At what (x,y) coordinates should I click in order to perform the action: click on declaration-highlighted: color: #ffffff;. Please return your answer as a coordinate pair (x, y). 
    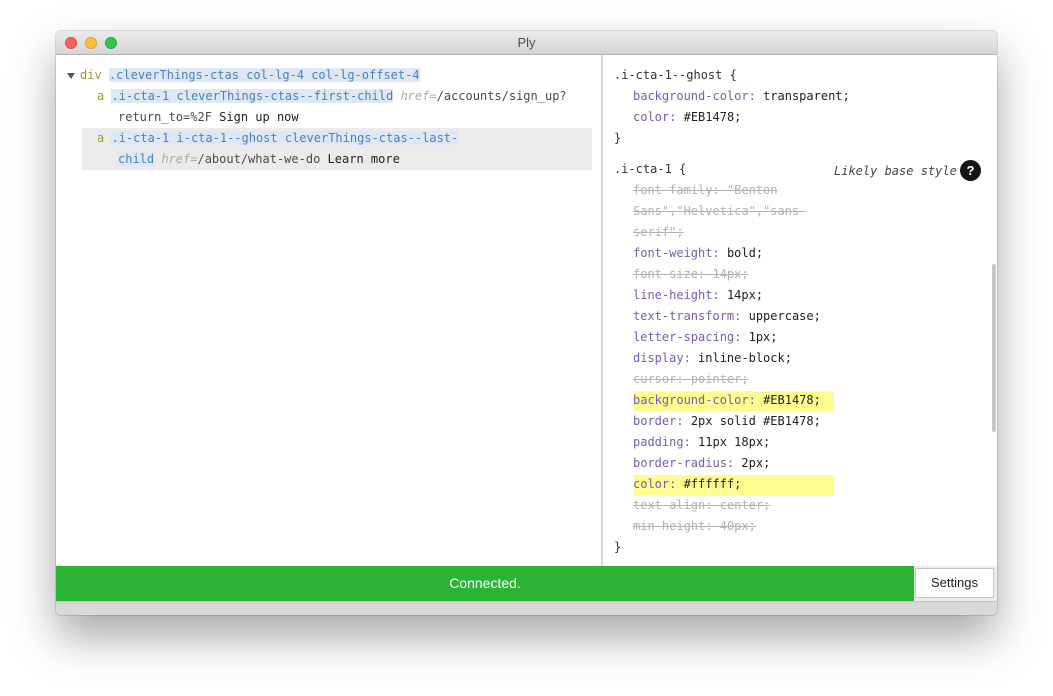
    Looking at the image, I should click on (687, 484).